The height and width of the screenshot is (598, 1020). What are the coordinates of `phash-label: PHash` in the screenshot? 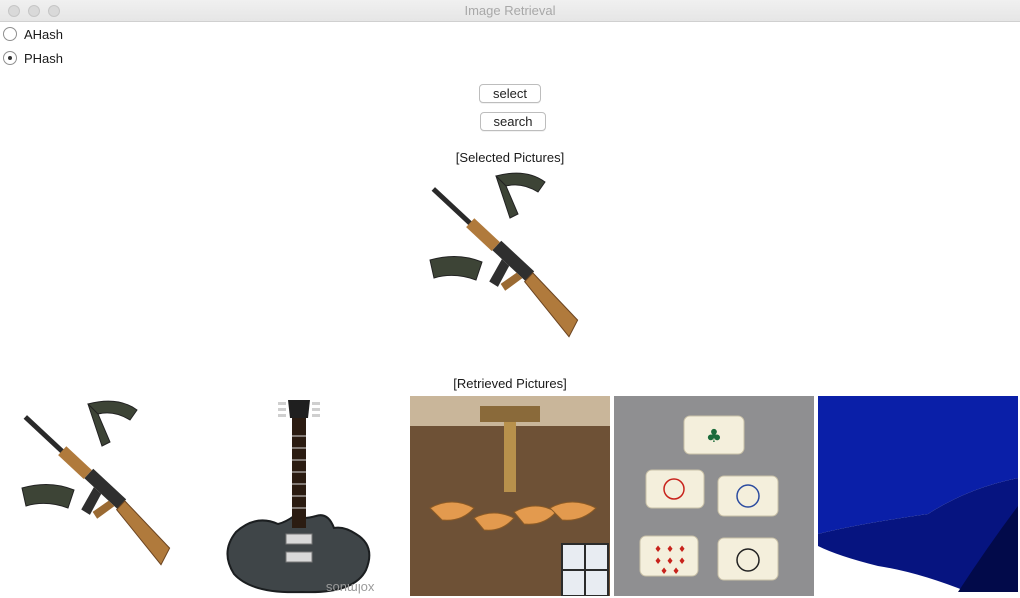 It's located at (44, 58).